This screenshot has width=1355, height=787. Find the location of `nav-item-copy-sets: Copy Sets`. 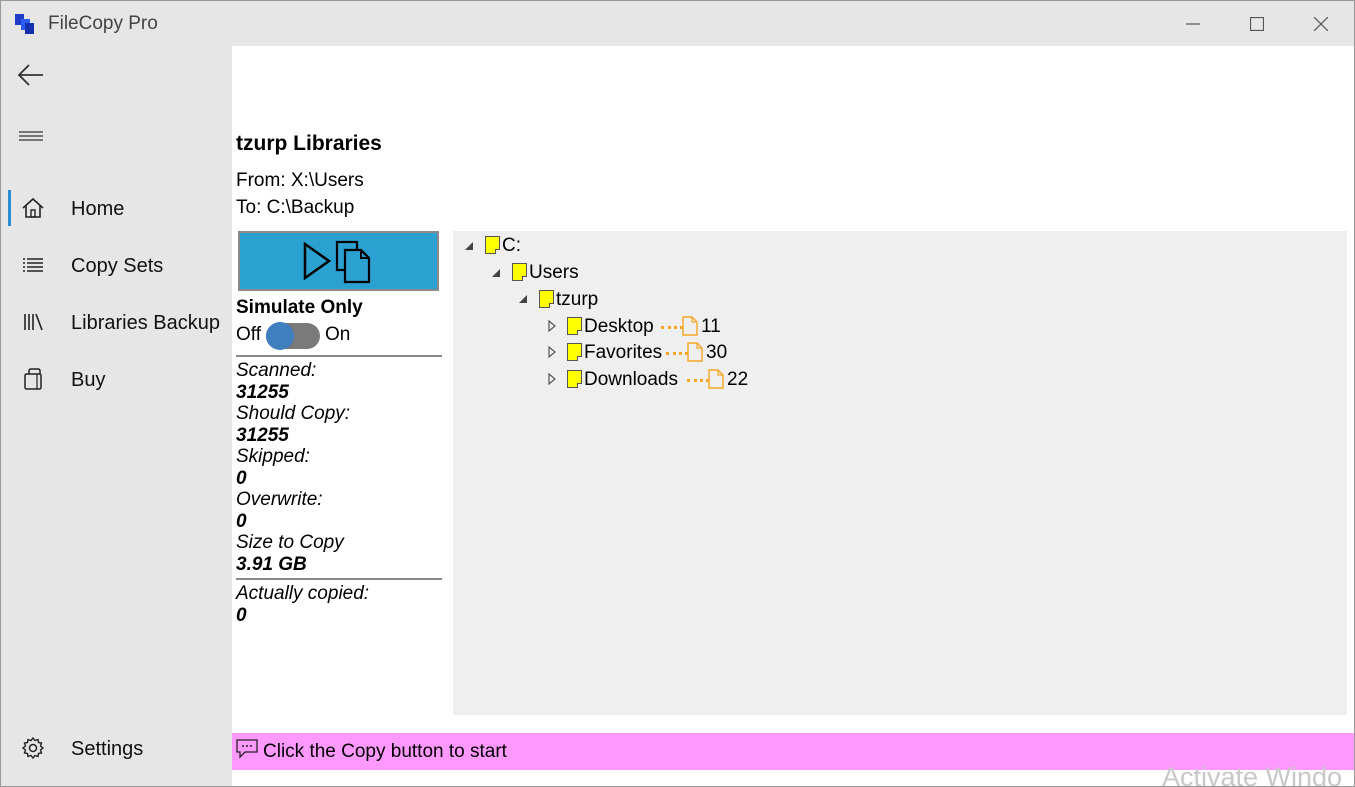

nav-item-copy-sets: Copy Sets is located at coordinates (116, 265).